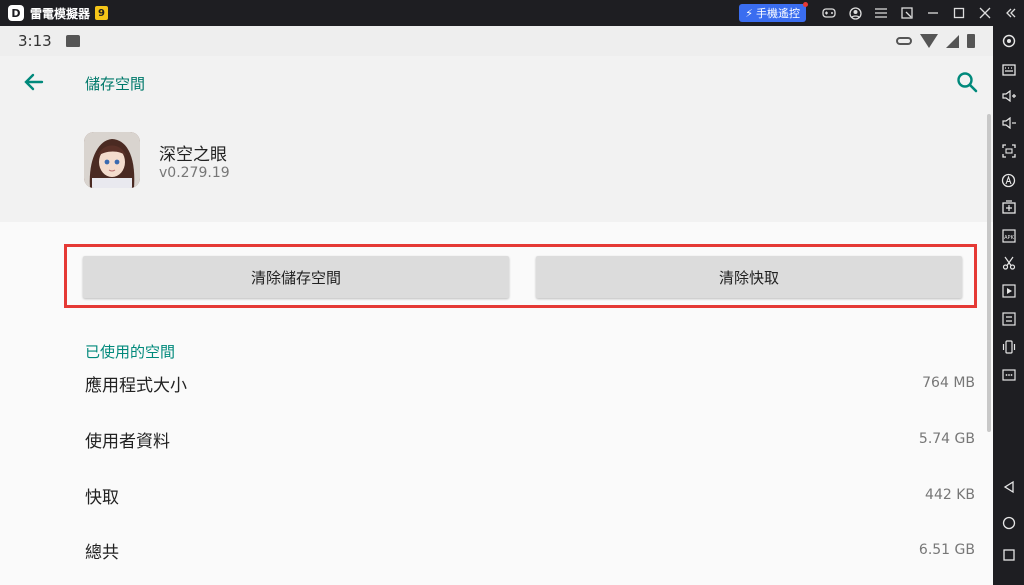 This screenshot has width=1024, height=585. Describe the element at coordinates (115, 84) in the screenshot. I see `page-title: 儲存空間` at that location.